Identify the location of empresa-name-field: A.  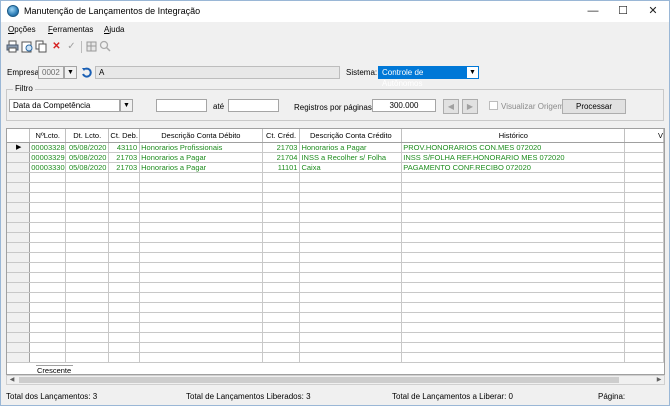
(217, 72).